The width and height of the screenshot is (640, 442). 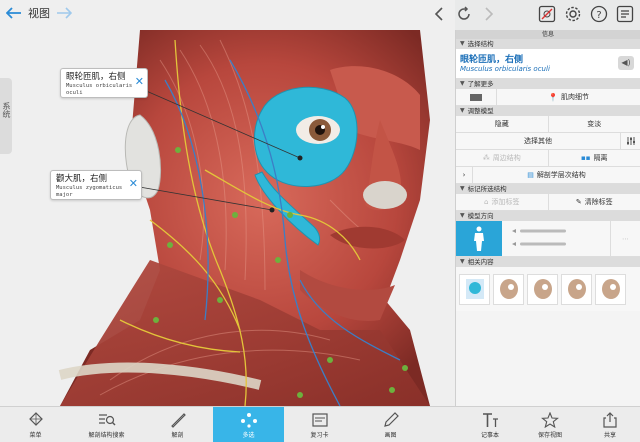 What do you see at coordinates (248, 420) in the screenshot?
I see `multi-select-icon` at bounding box center [248, 420].